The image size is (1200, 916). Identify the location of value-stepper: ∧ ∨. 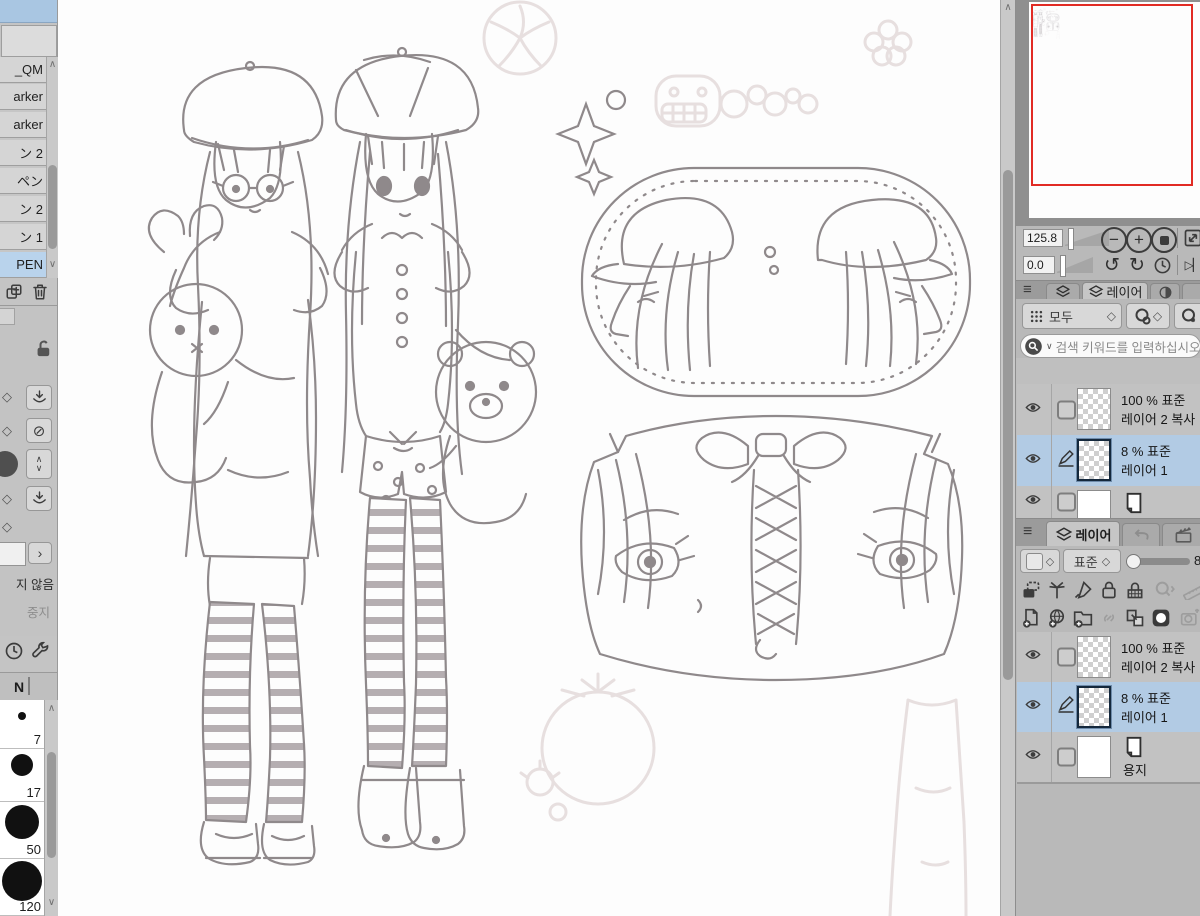
(39, 464).